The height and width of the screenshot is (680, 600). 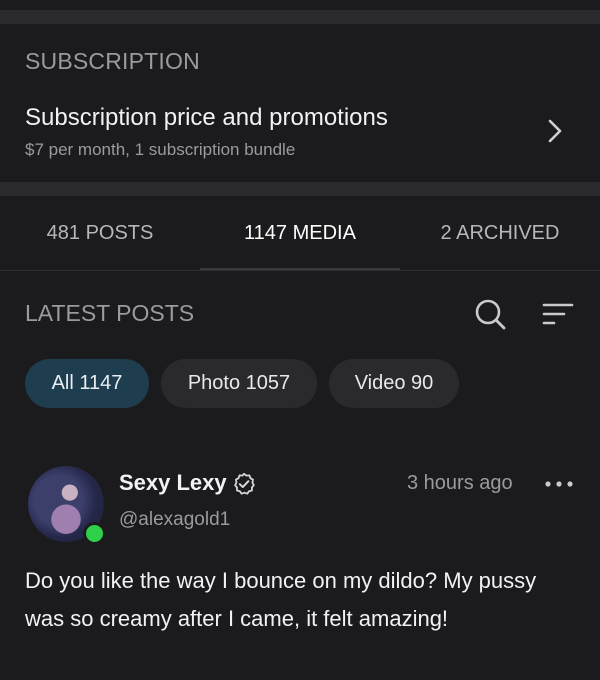 What do you see at coordinates (206, 117) in the screenshot?
I see `subscription-row-title: Subscription price and promotions` at bounding box center [206, 117].